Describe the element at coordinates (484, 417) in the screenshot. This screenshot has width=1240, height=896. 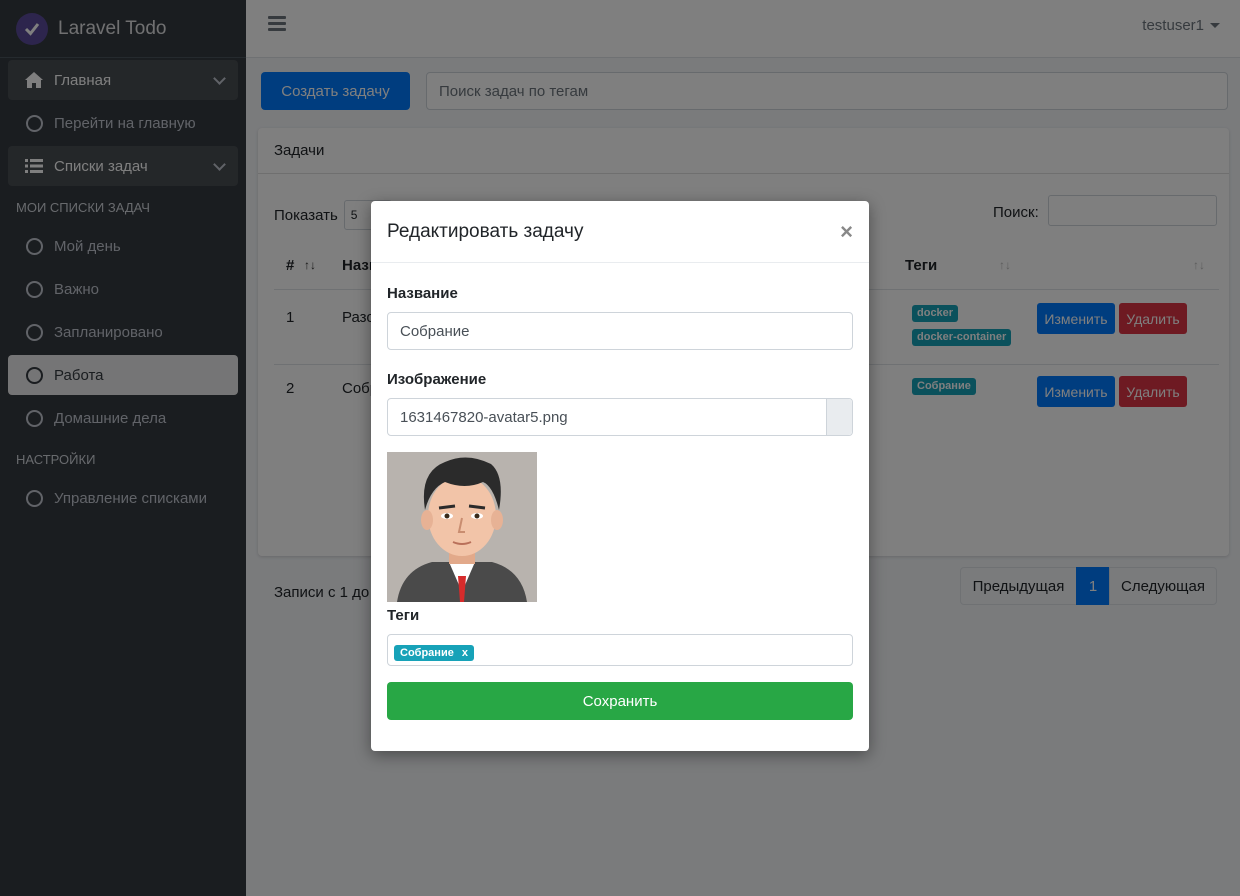
I see `image-file-name: 1631467820-avatar5.png` at that location.